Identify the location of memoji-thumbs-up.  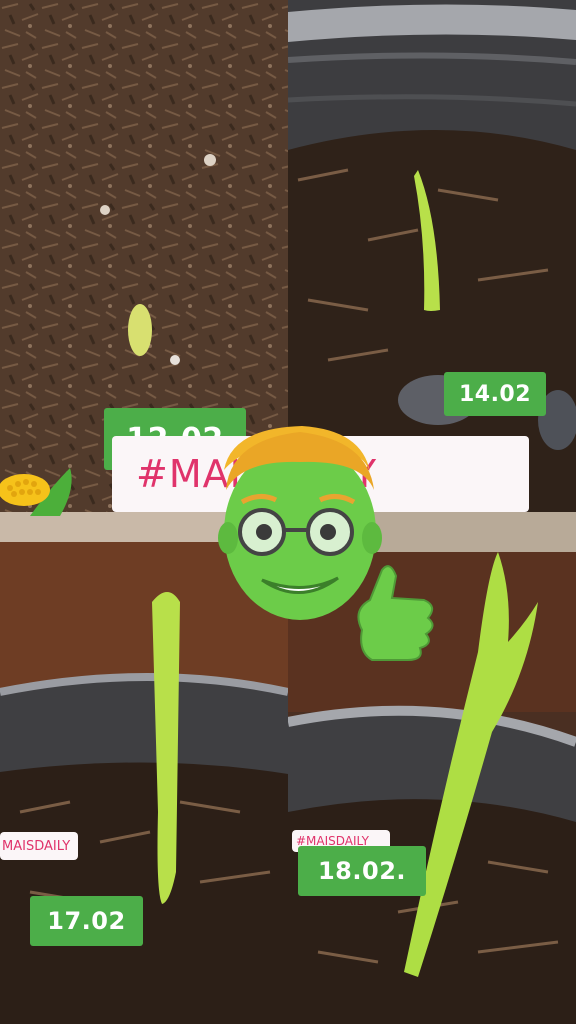
(326, 543).